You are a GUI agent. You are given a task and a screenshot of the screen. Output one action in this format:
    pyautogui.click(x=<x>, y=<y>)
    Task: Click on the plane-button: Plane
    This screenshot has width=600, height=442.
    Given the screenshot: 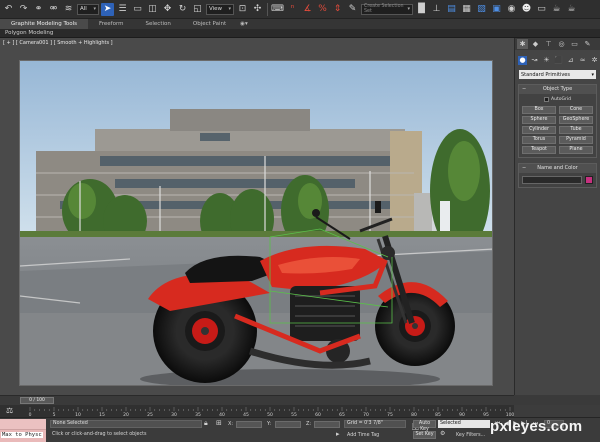 What is the action you would take?
    pyautogui.click(x=576, y=150)
    